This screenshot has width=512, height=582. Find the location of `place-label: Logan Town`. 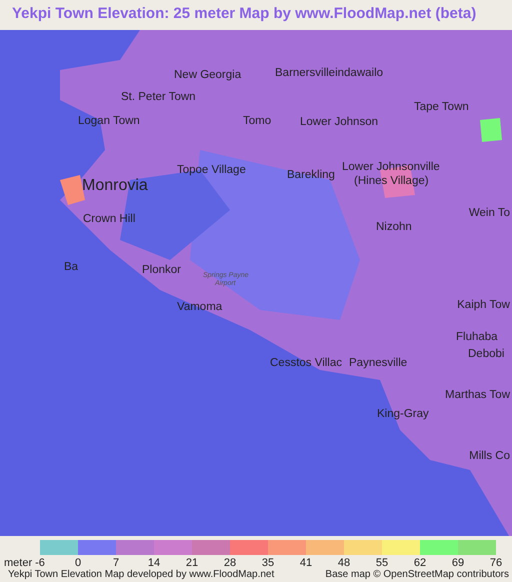

place-label: Logan Town is located at coordinates (109, 122).